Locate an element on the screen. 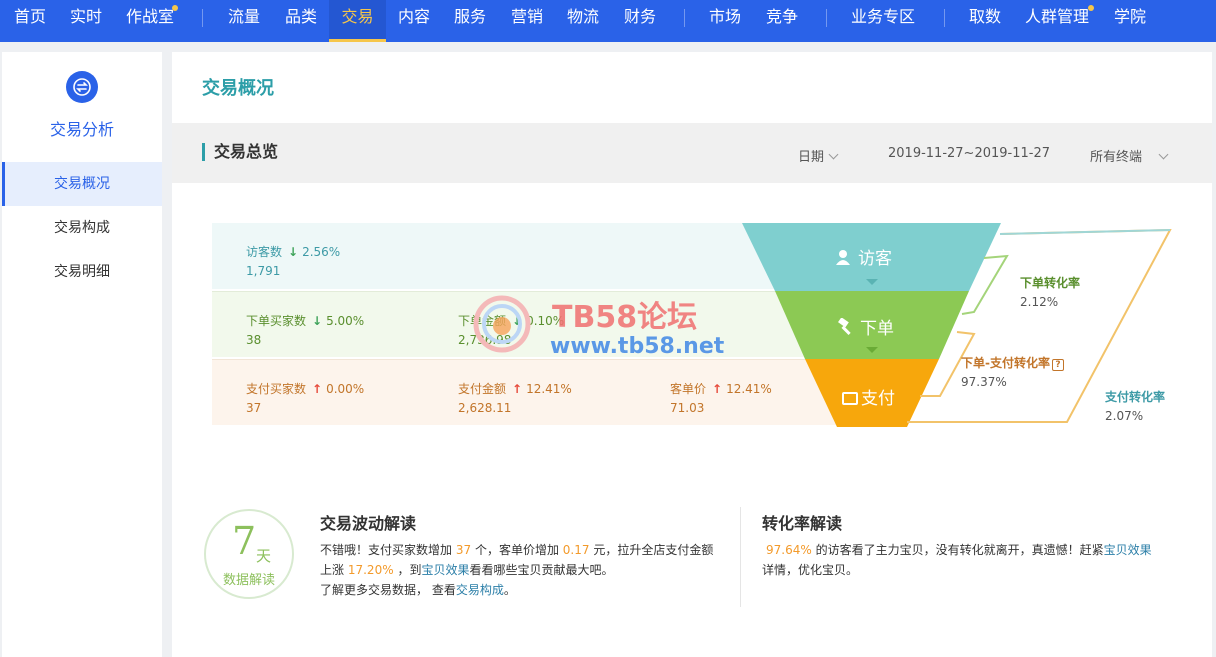 This screenshot has width=1216, height=657. user-icon is located at coordinates (843, 257).